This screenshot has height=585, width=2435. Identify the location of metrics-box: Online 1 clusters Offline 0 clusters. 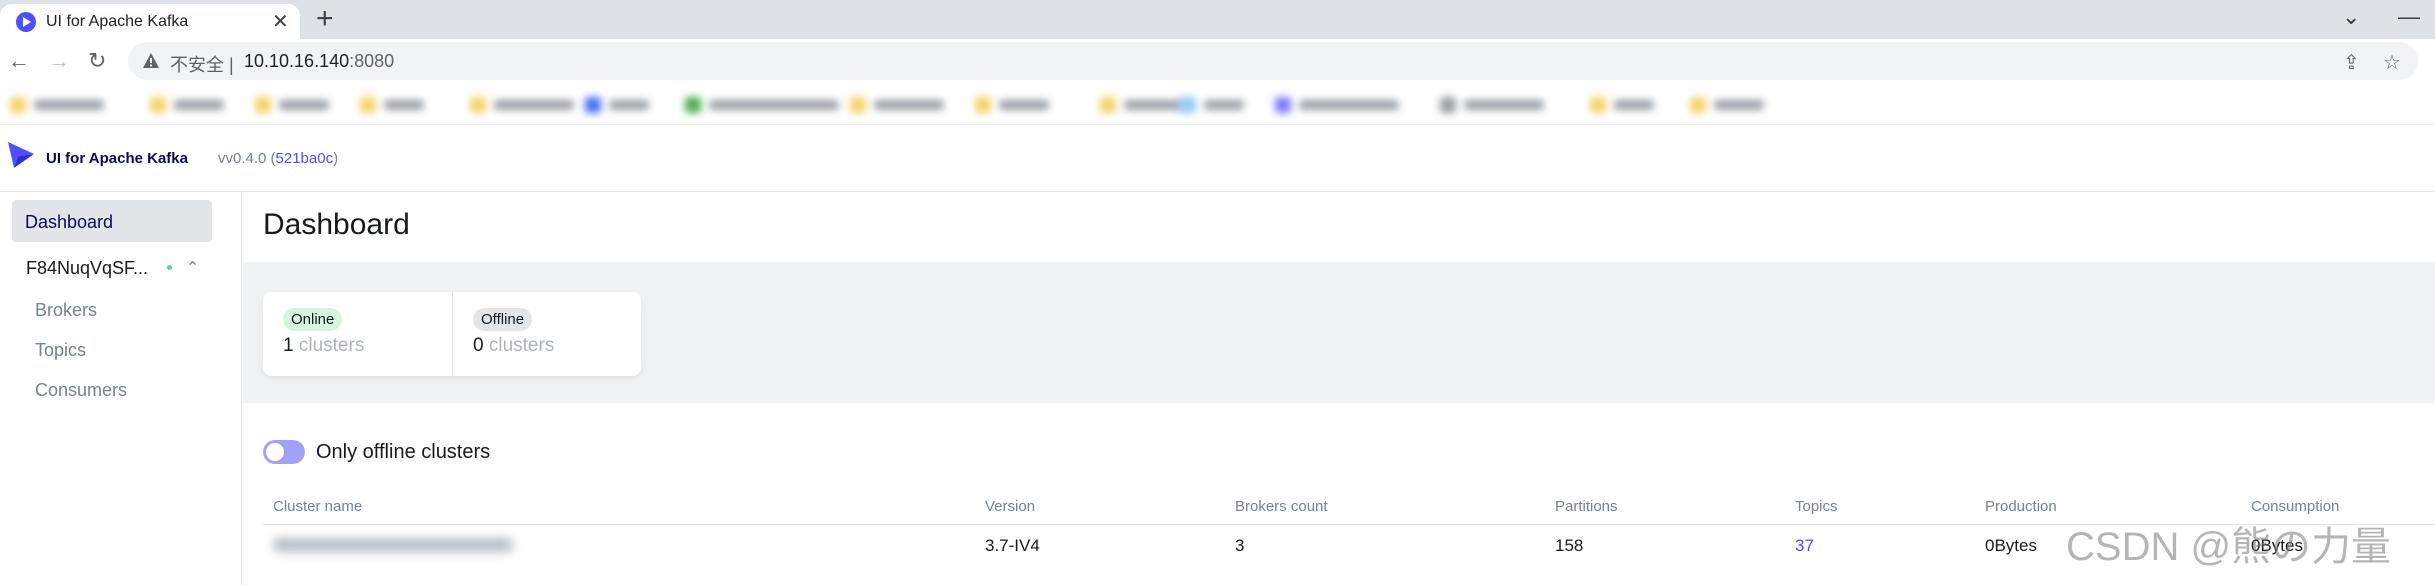
(452, 334).